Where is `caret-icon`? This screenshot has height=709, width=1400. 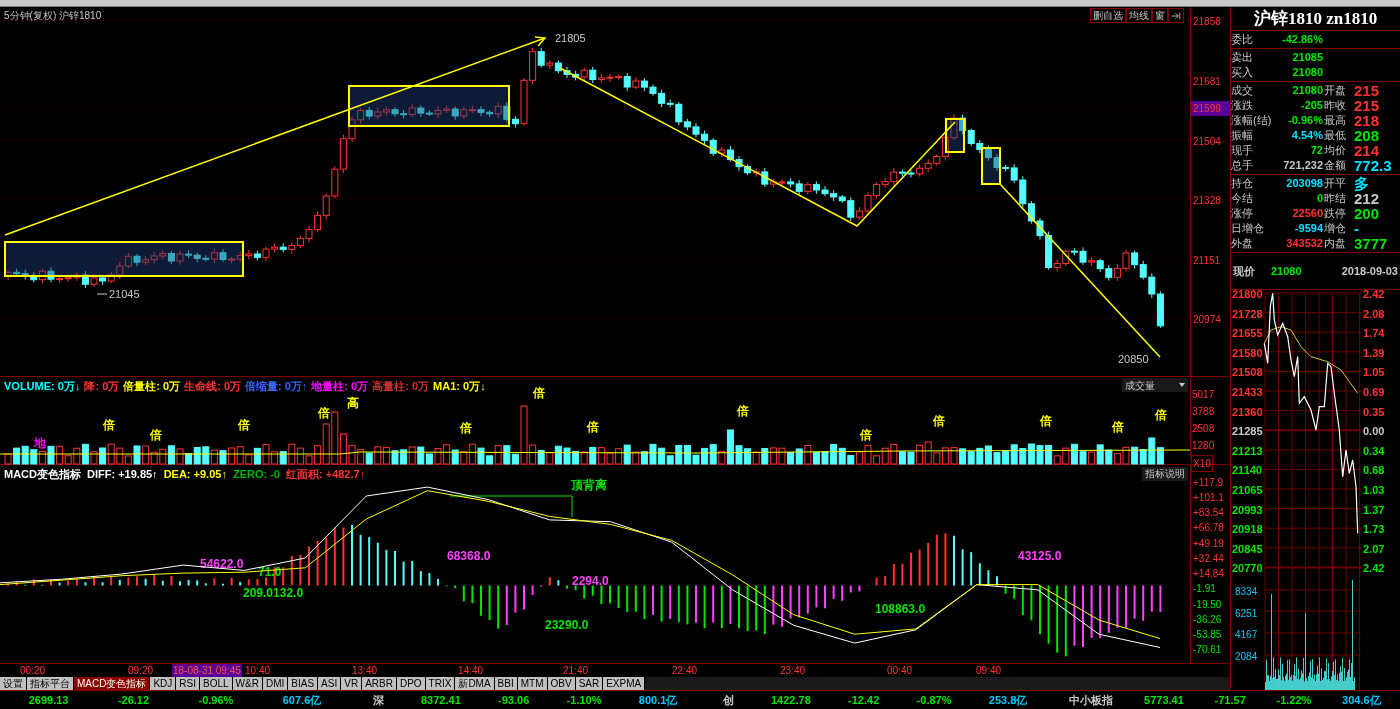
caret-icon is located at coordinates (1182, 385).